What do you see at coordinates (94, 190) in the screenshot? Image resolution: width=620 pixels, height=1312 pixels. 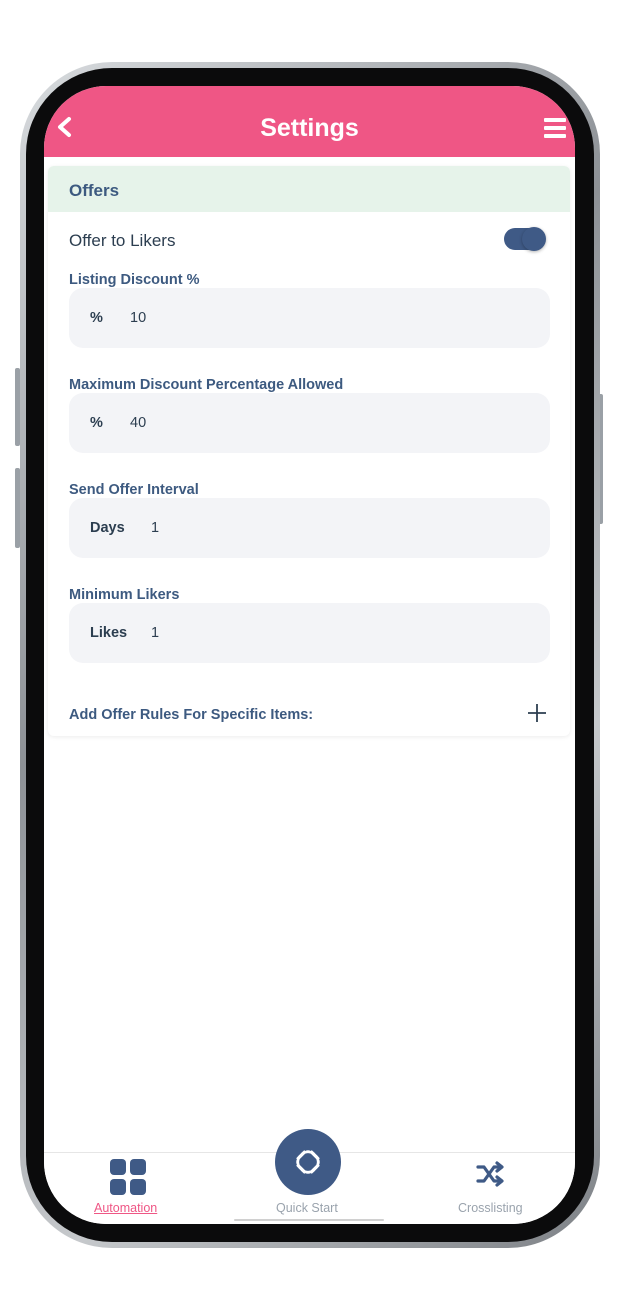 I see `section-title: Offers` at bounding box center [94, 190].